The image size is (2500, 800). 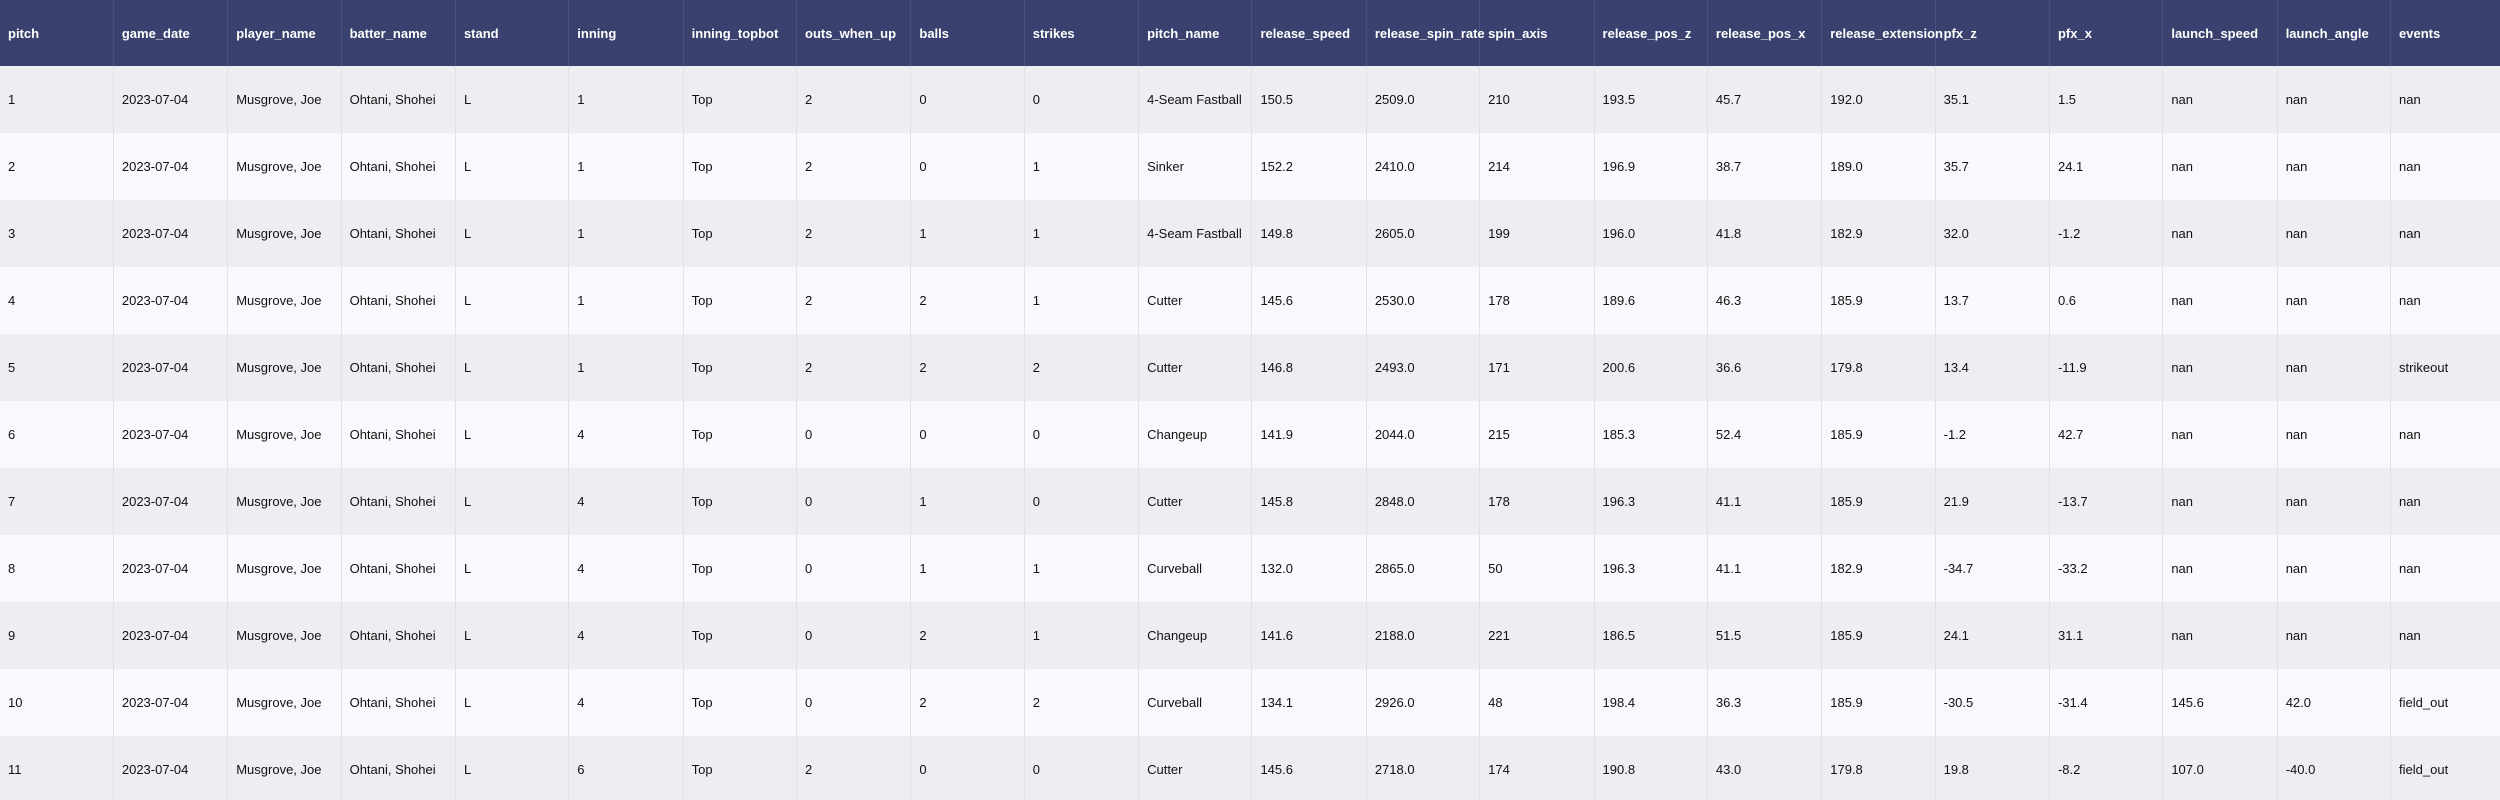 I want to click on table-cell-release-speed: 146.8, so click(x=1309, y=367).